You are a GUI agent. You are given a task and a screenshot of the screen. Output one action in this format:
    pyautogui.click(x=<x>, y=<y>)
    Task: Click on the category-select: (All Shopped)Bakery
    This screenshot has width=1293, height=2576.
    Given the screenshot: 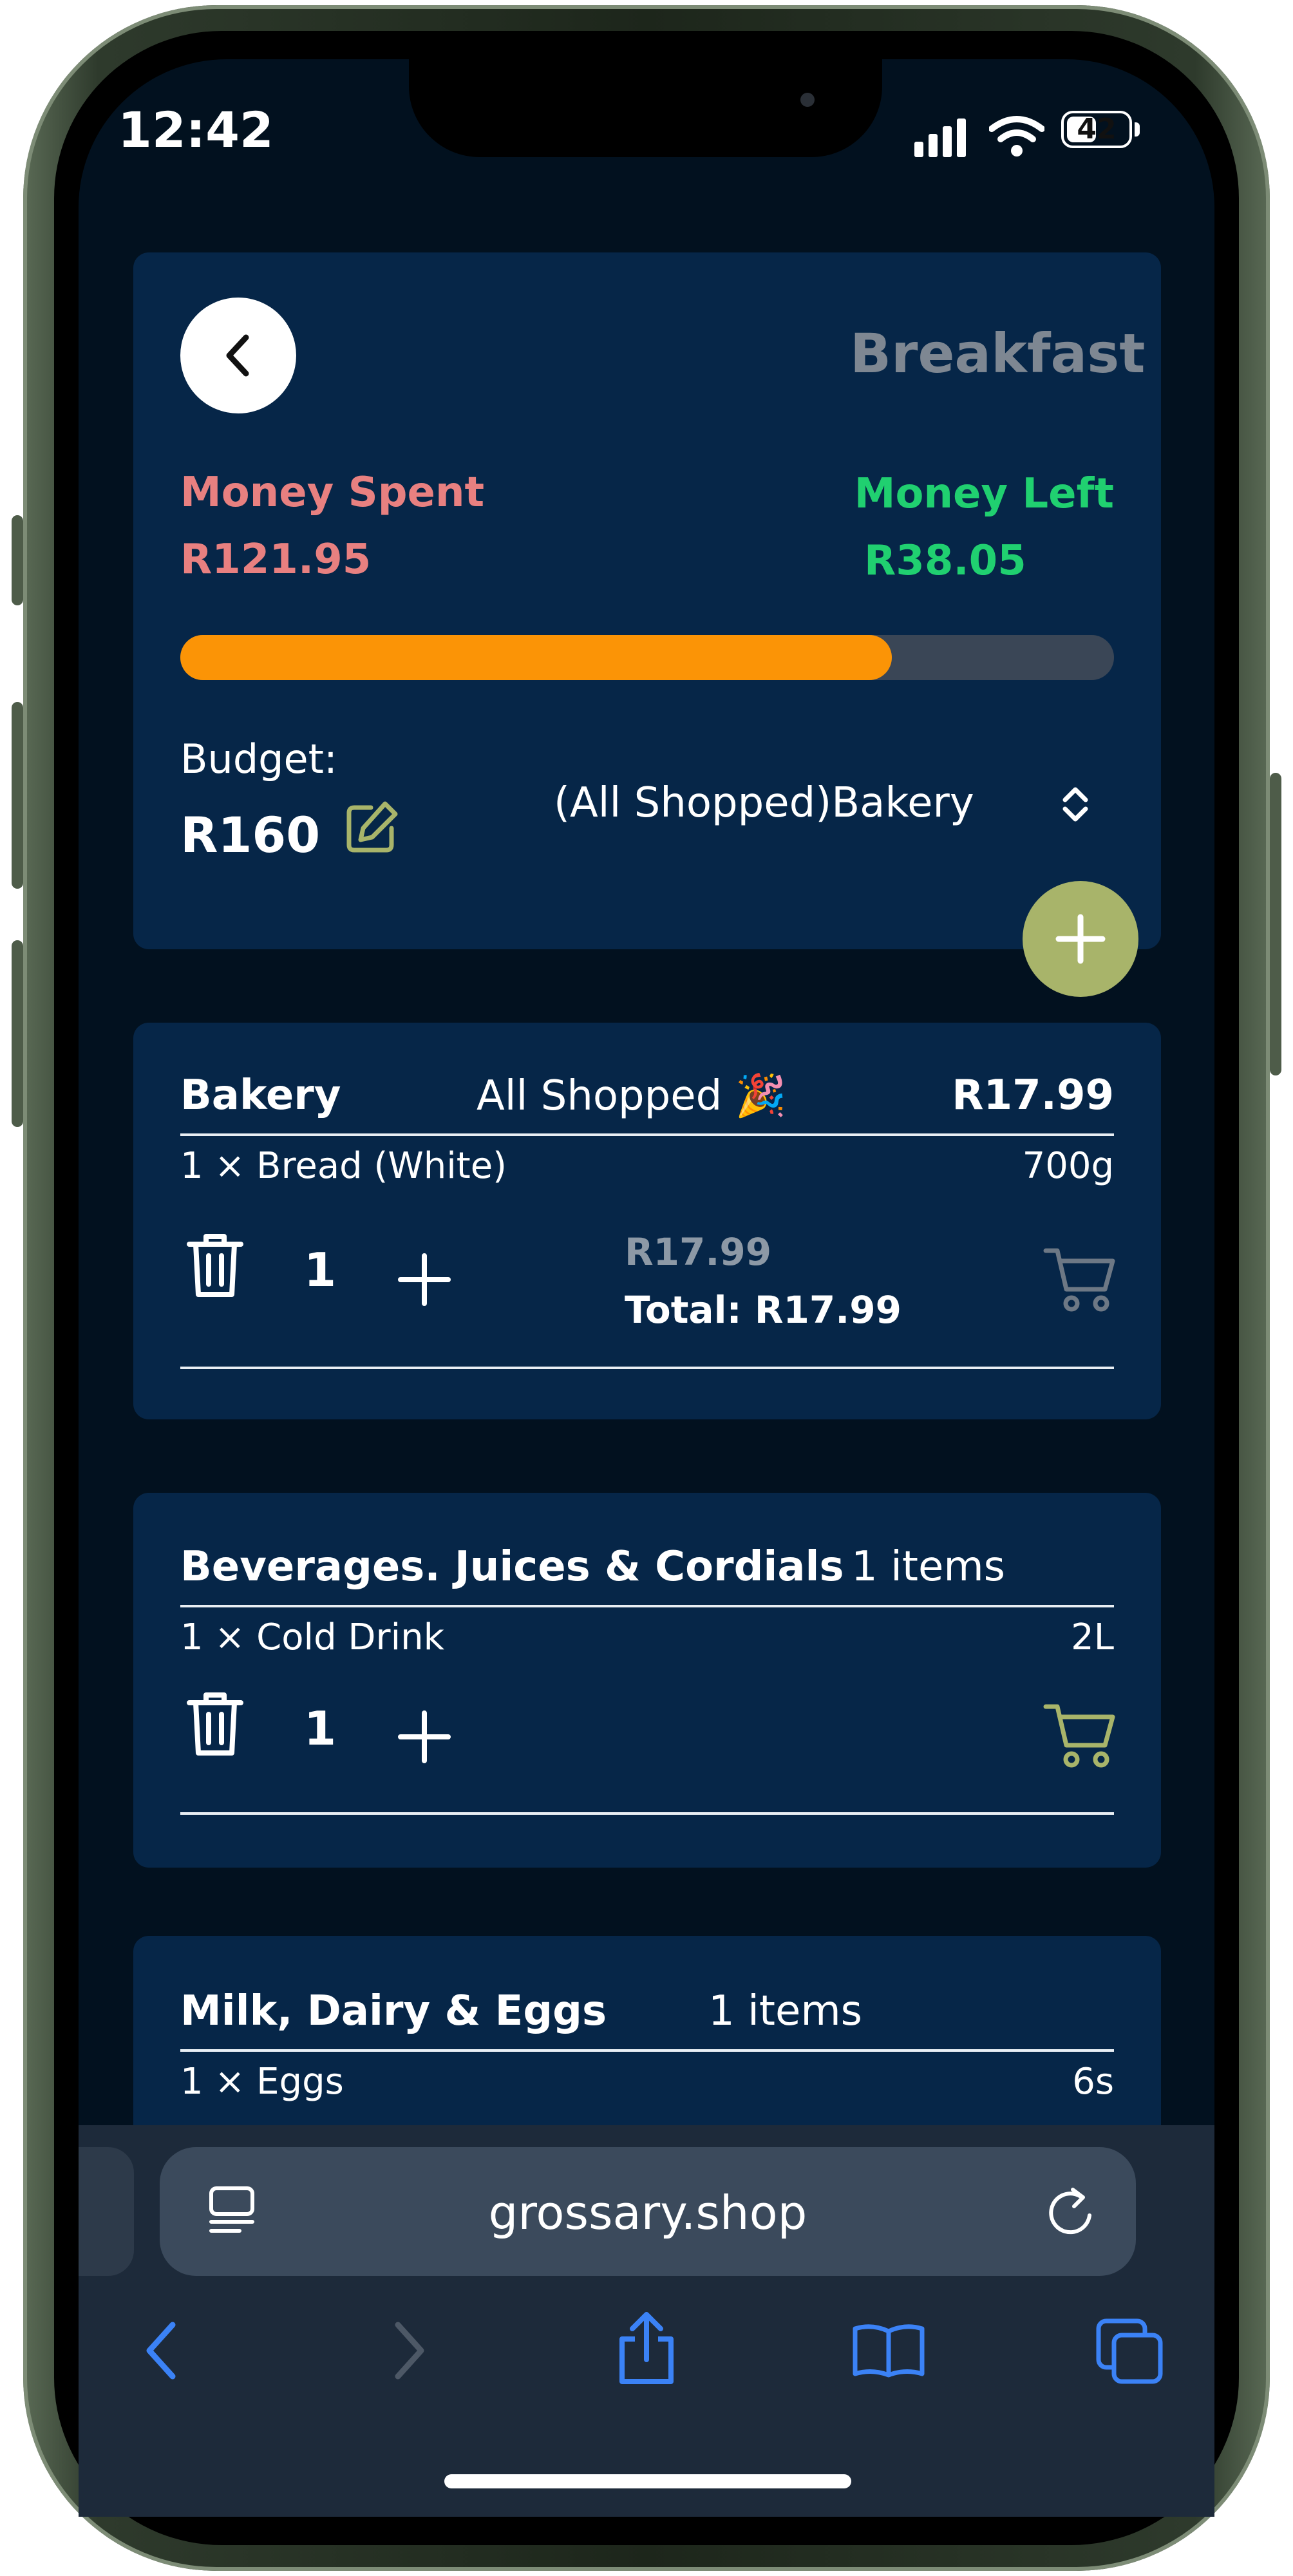 What is the action you would take?
    pyautogui.click(x=764, y=803)
    